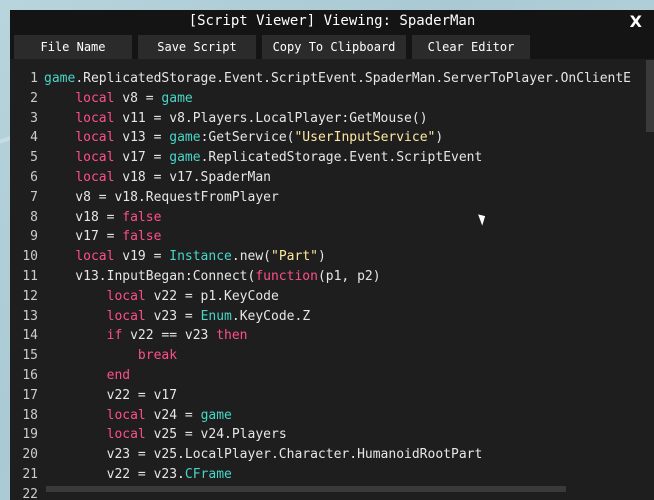 Image resolution: width=654 pixels, height=500 pixels. Describe the element at coordinates (110, 356) in the screenshot. I see `code-text: break` at that location.